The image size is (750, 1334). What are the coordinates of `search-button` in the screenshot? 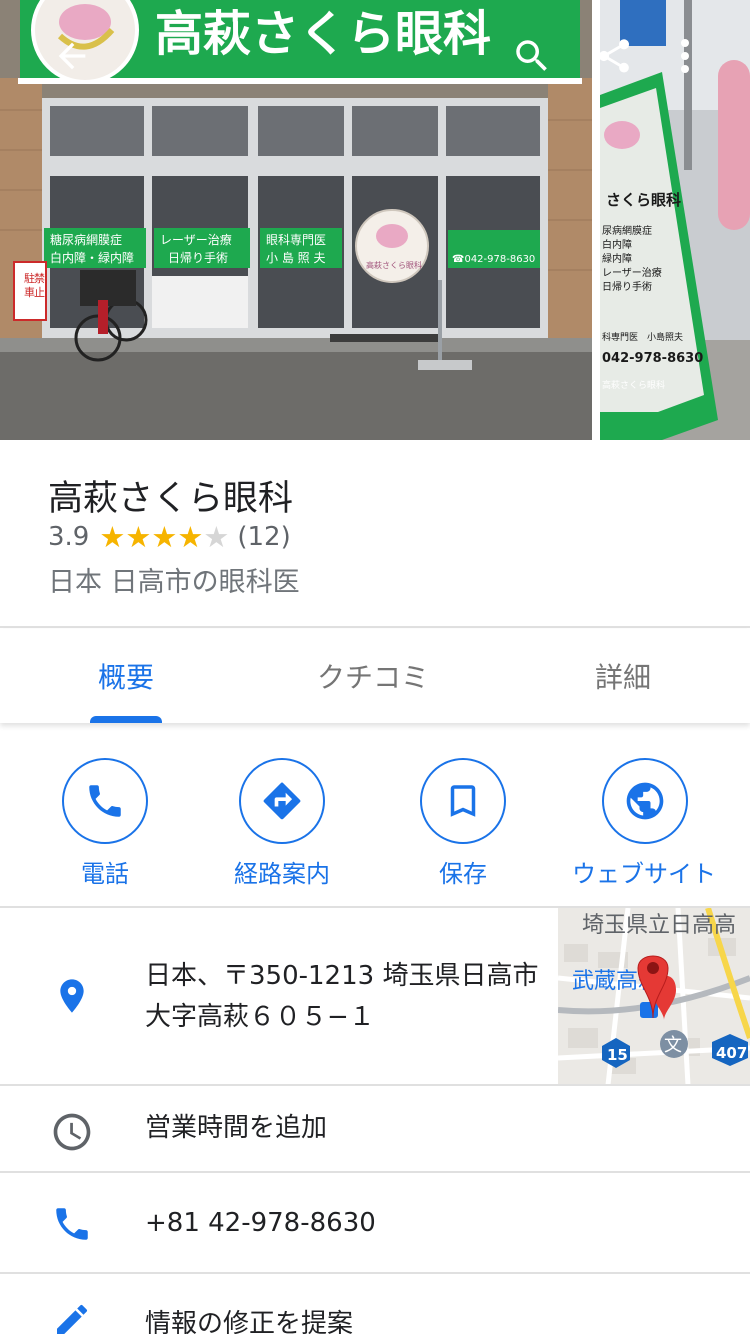 It's located at (532, 56).